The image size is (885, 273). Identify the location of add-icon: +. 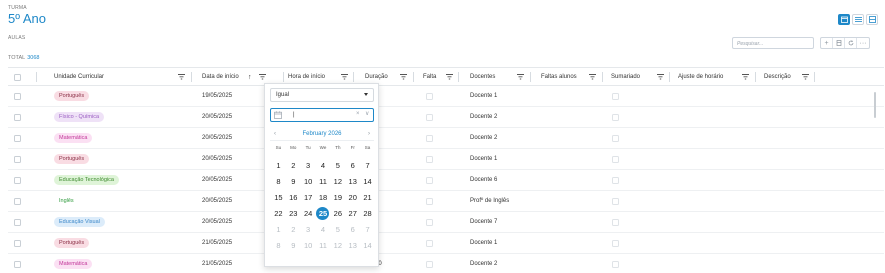
(827, 43).